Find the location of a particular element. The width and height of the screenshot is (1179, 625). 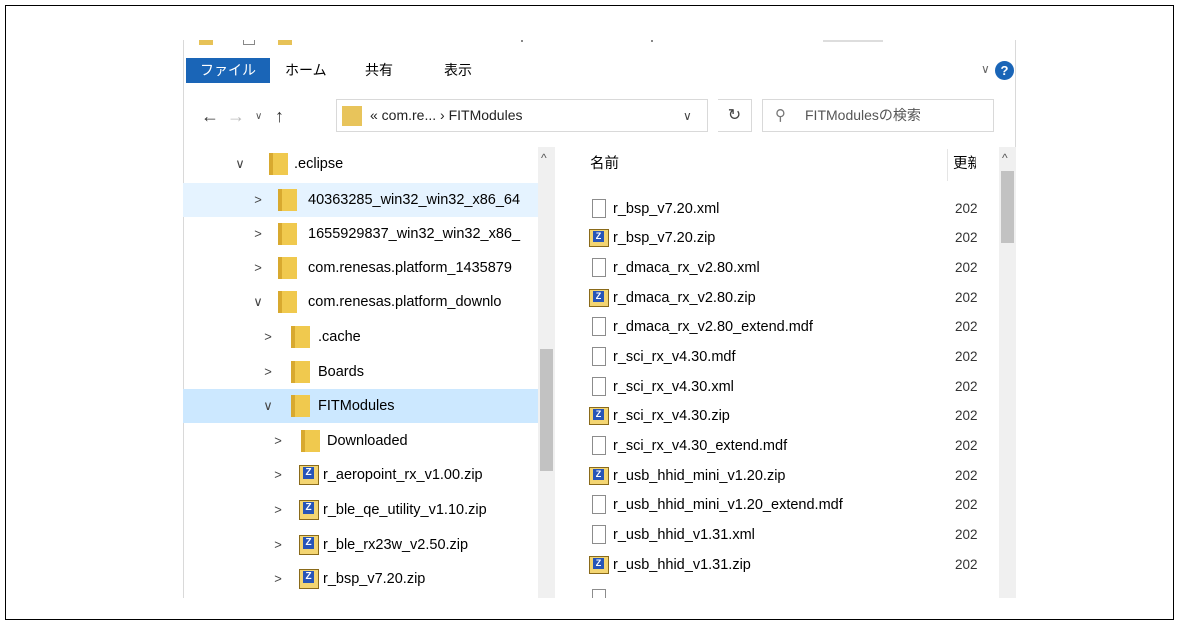

tree-item-selected: ∨ FITModules is located at coordinates (360, 406).